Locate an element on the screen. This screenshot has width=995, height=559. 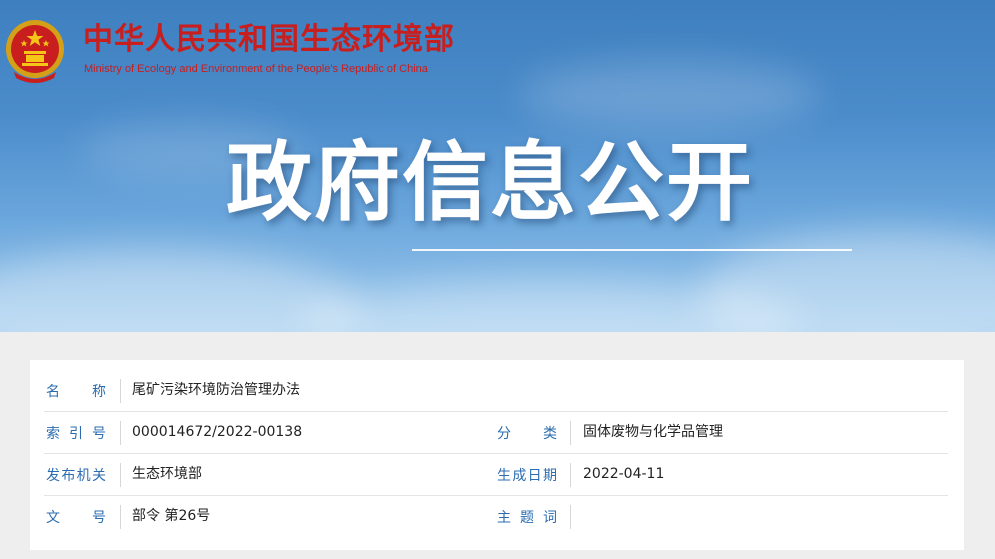
date-label: 生成日期 is located at coordinates (527, 476).